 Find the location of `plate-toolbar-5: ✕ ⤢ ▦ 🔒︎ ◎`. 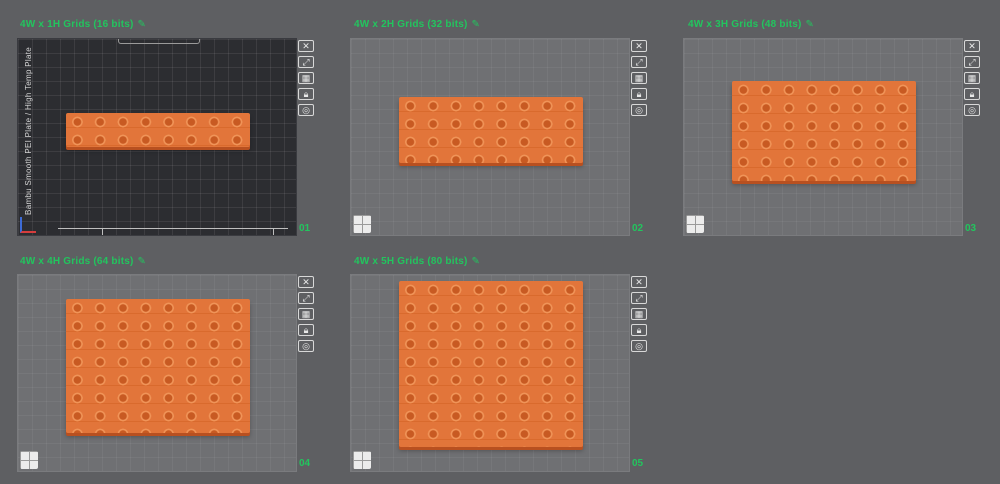

plate-toolbar-5: ✕ ⤢ ▦ 🔒︎ ◎ is located at coordinates (640, 316).